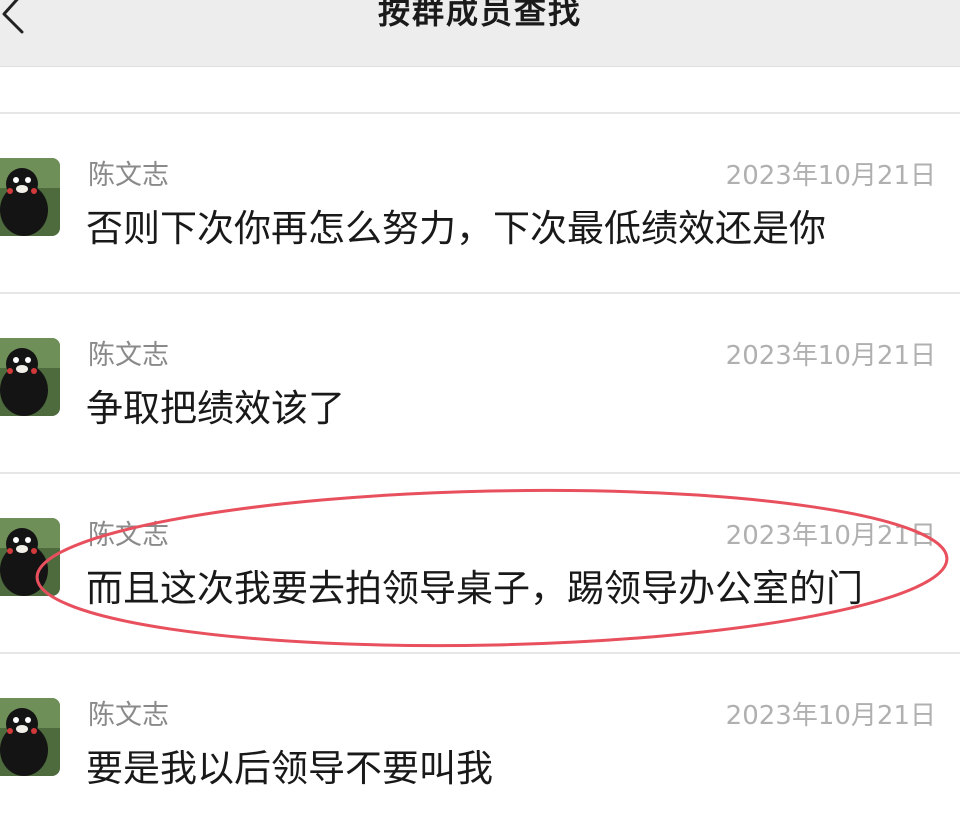 The width and height of the screenshot is (960, 832). I want to click on message-text: 否则下次你再怎么努力，下次最低绩效还是你, so click(456, 228).